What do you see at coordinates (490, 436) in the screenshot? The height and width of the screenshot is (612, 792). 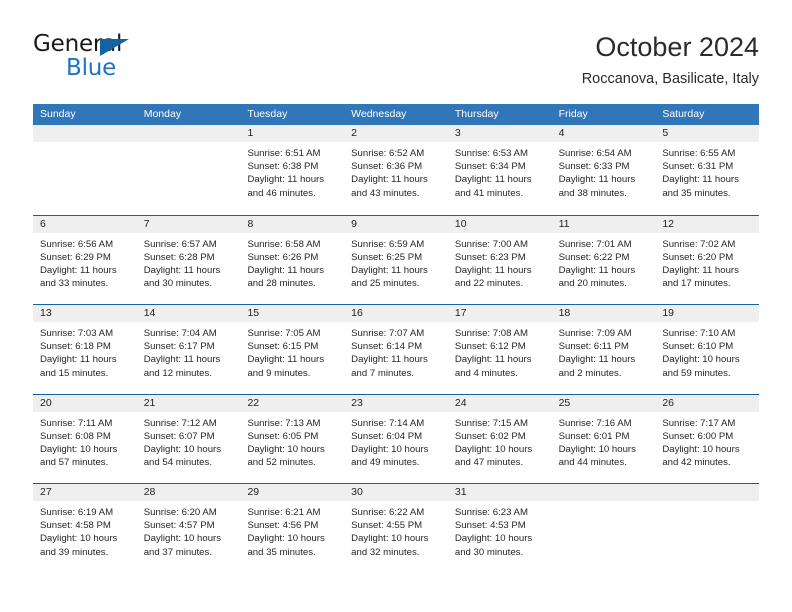 I see `day-detail-line: Sunset: 6:02 PM` at bounding box center [490, 436].